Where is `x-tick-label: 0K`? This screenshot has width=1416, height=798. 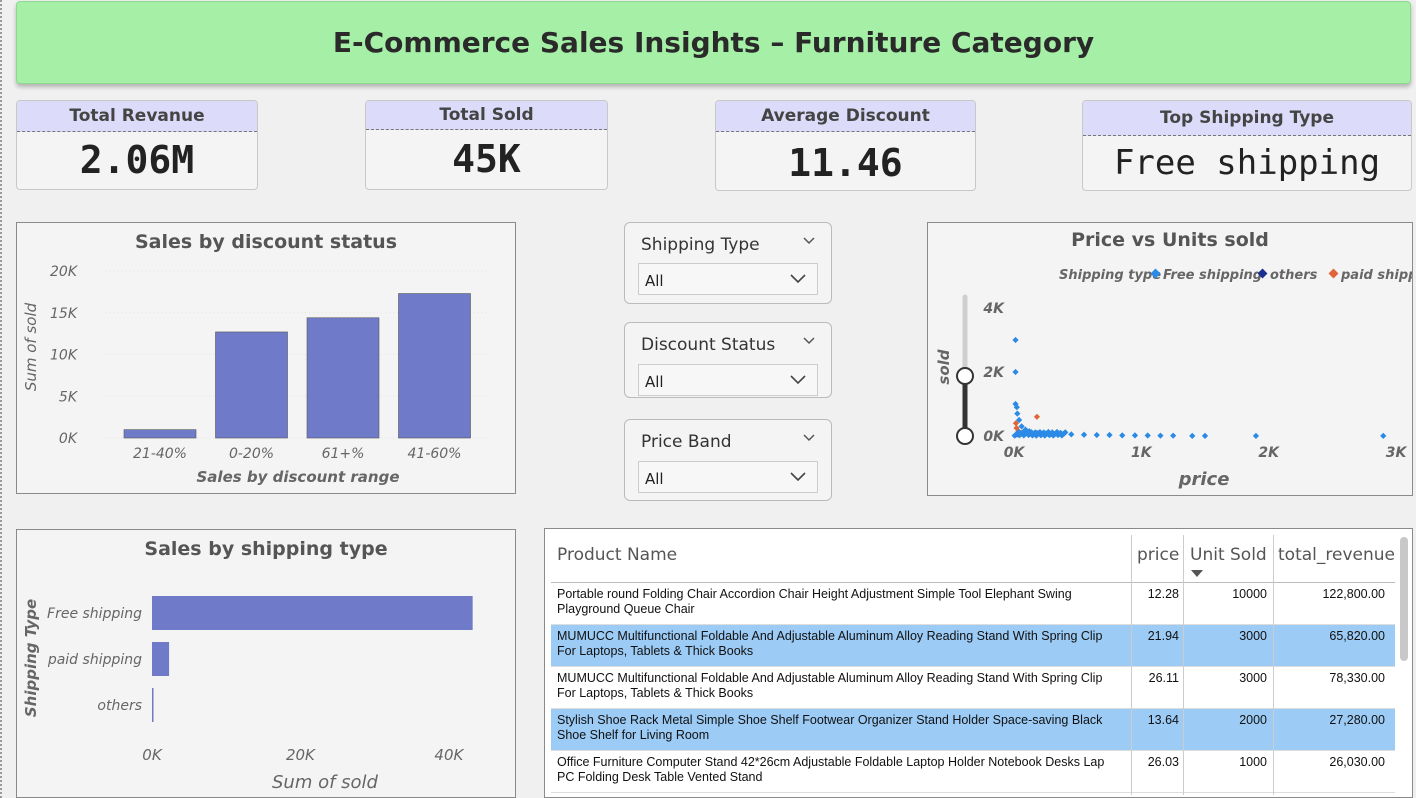
x-tick-label: 0K is located at coordinates (1015, 453).